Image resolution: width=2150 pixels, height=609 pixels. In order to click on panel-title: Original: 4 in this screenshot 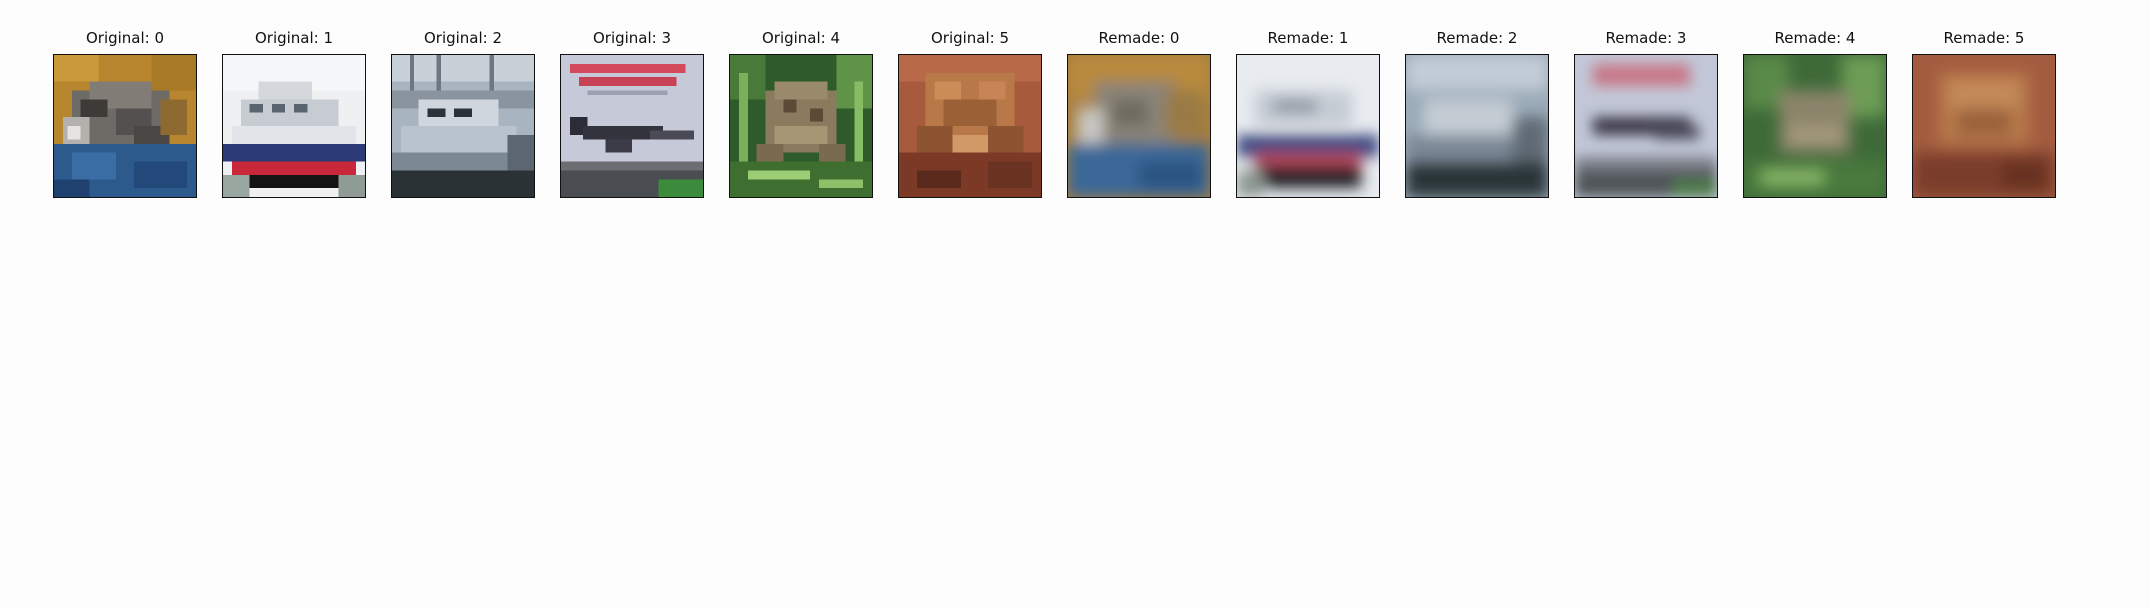, I will do `click(801, 38)`.